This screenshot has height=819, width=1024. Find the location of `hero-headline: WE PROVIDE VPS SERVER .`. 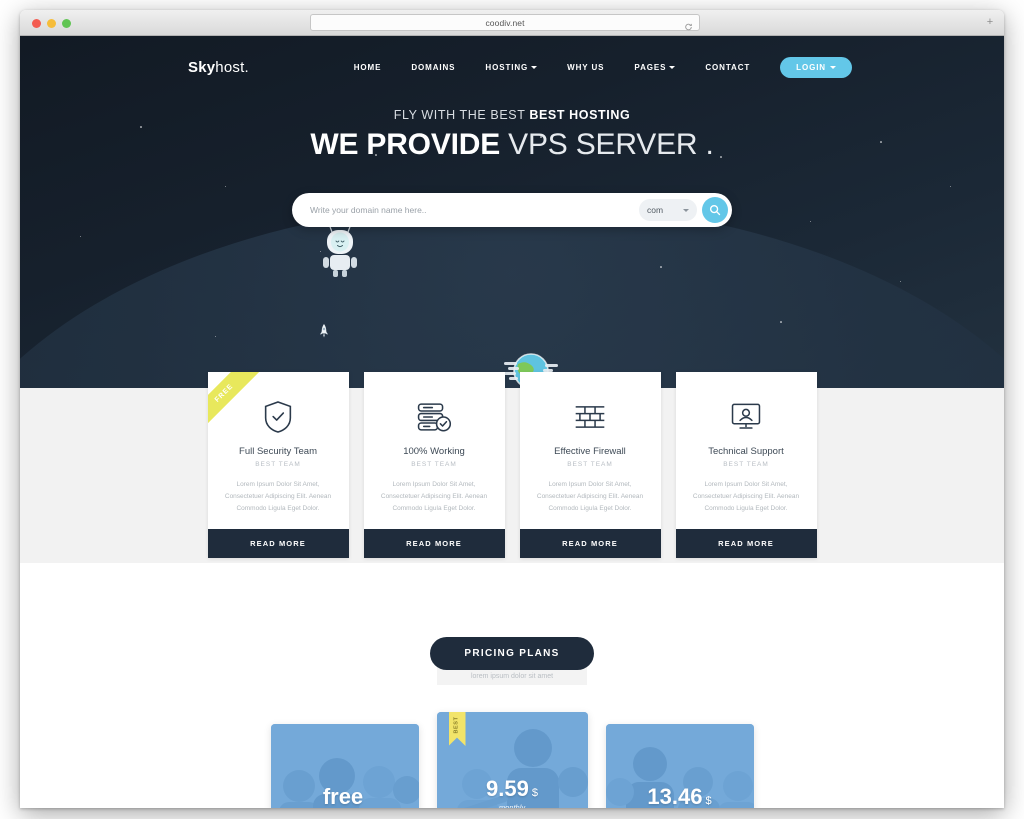

hero-headline: WE PROVIDE VPS SERVER . is located at coordinates (512, 145).